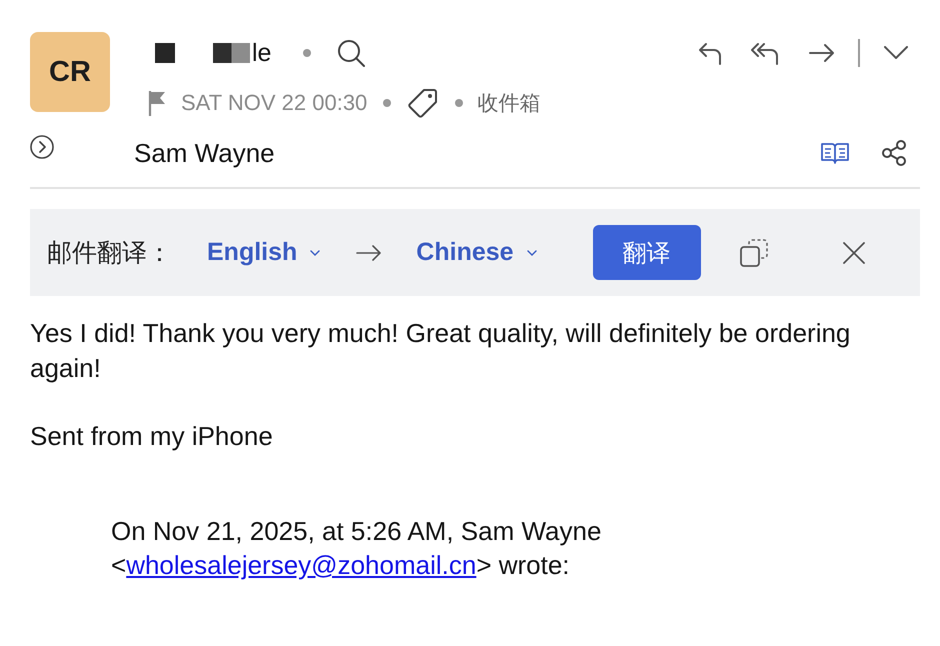  Describe the element at coordinates (263, 252) in the screenshot. I see `source-language-dropdown: English` at that location.